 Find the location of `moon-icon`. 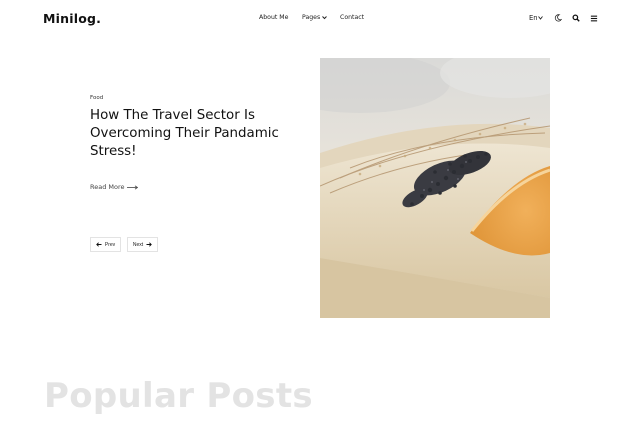

moon-icon is located at coordinates (558, 18).